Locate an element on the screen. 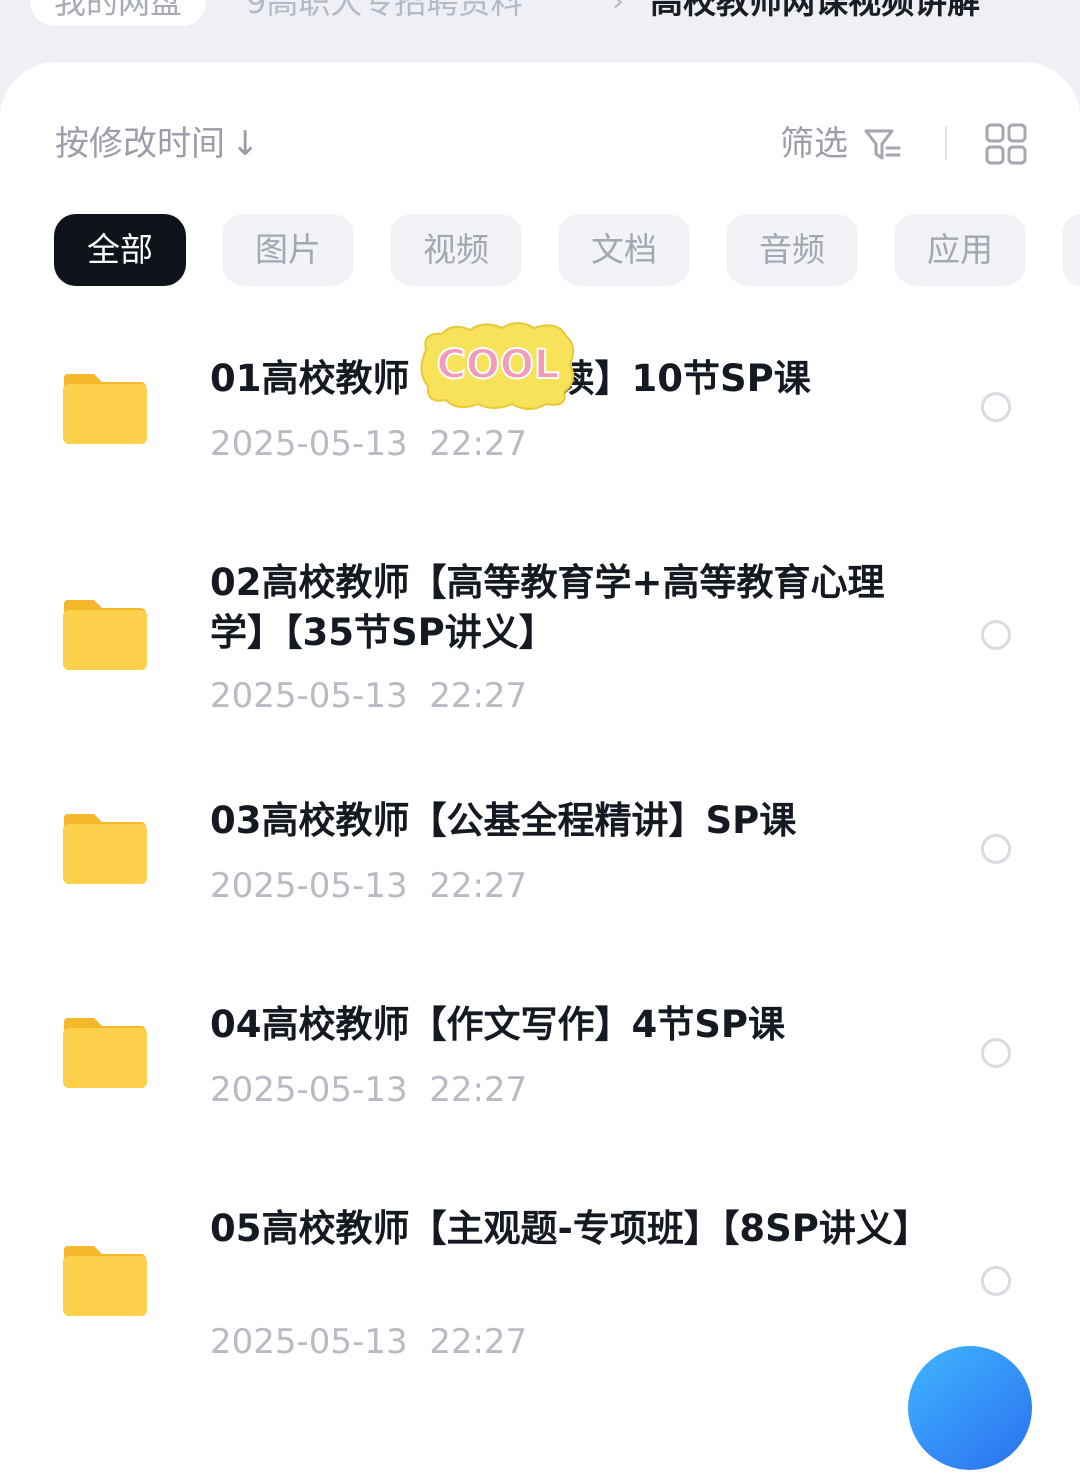  tab-apps: 应用 is located at coordinates (960, 250).